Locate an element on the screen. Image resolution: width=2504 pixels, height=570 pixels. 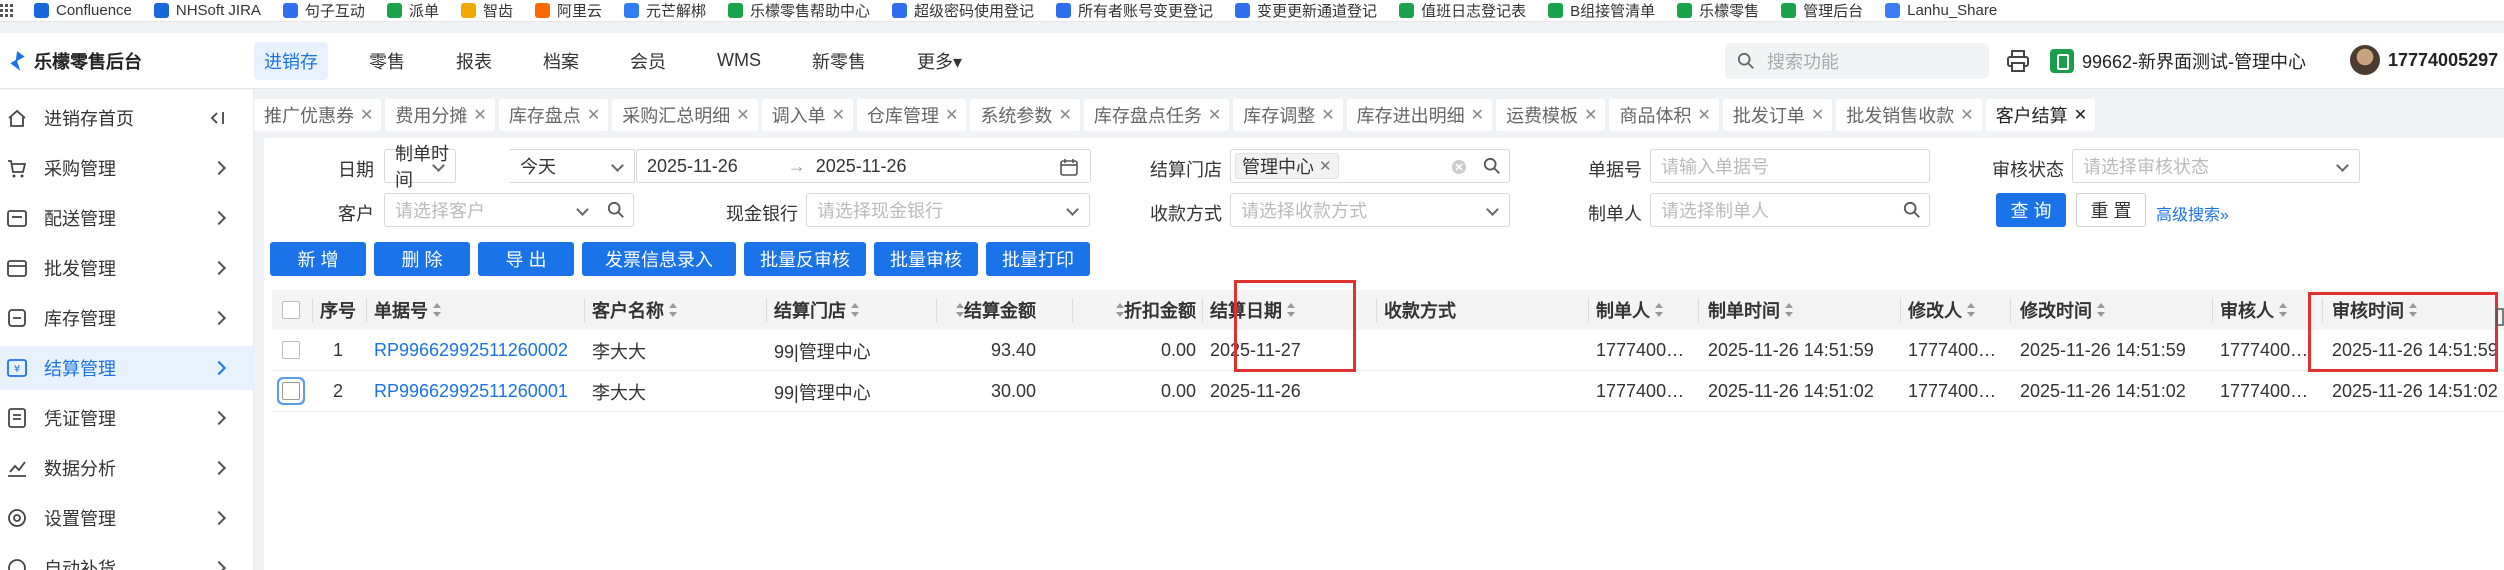
store-switcher: 99662-新界面测试-管理中心 is located at coordinates (2178, 61).